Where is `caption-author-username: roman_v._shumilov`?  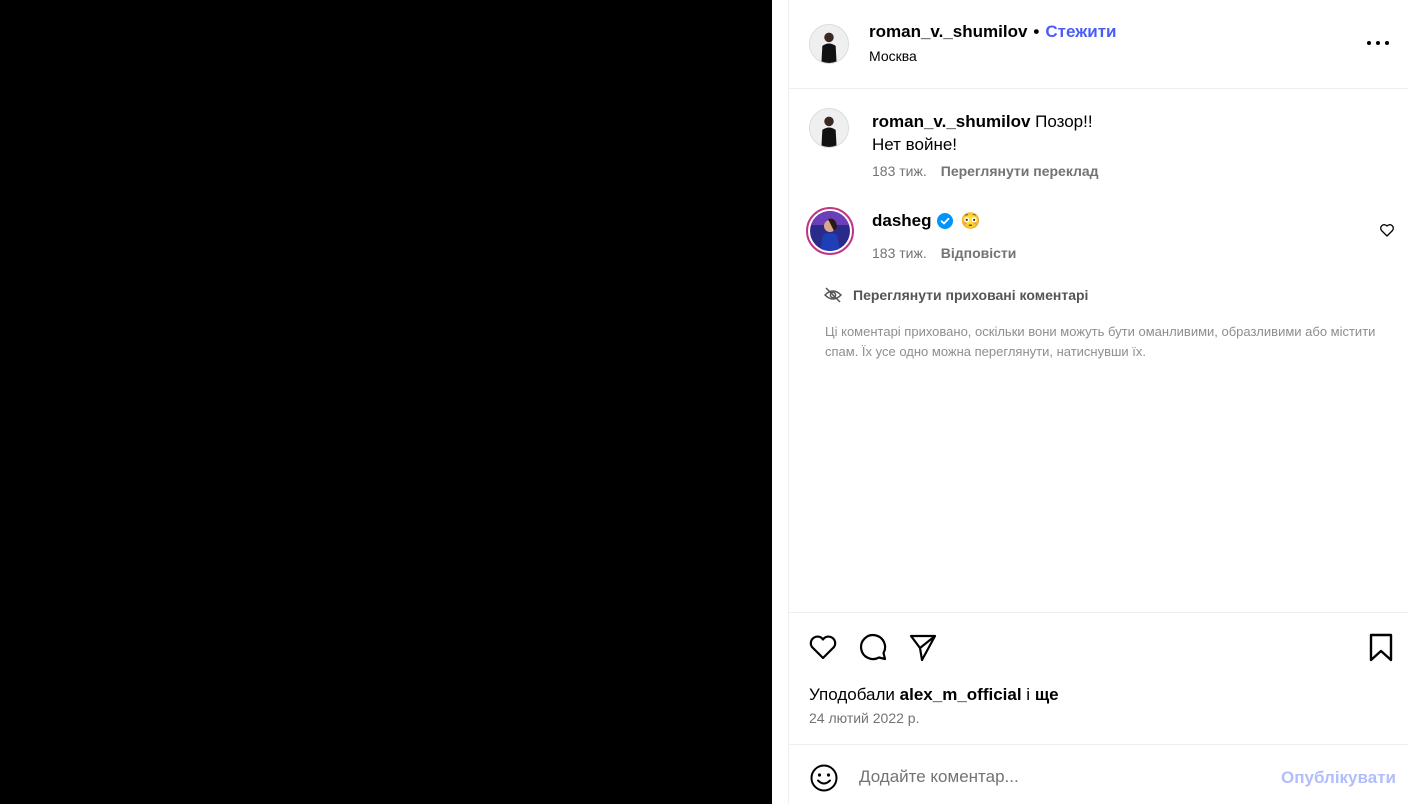 caption-author-username: roman_v._shumilov is located at coordinates (951, 121).